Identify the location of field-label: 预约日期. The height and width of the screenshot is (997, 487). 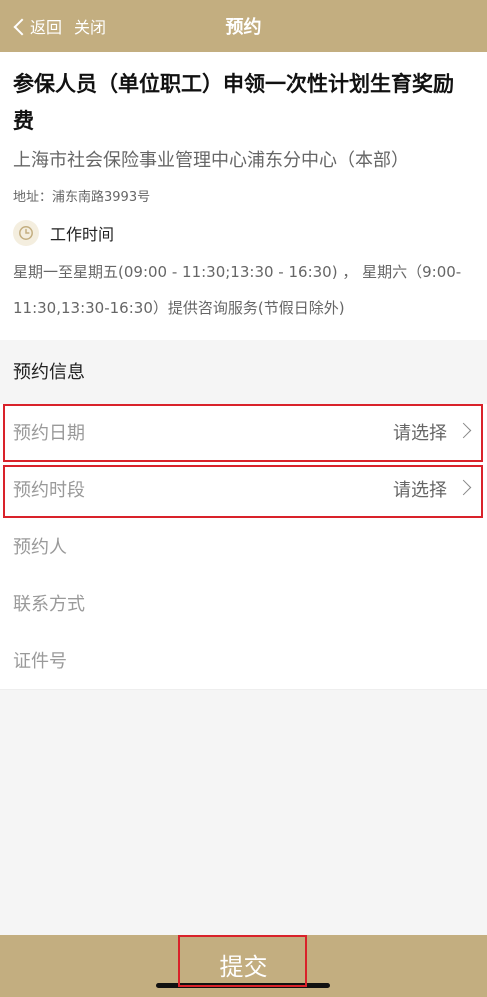
(49, 433).